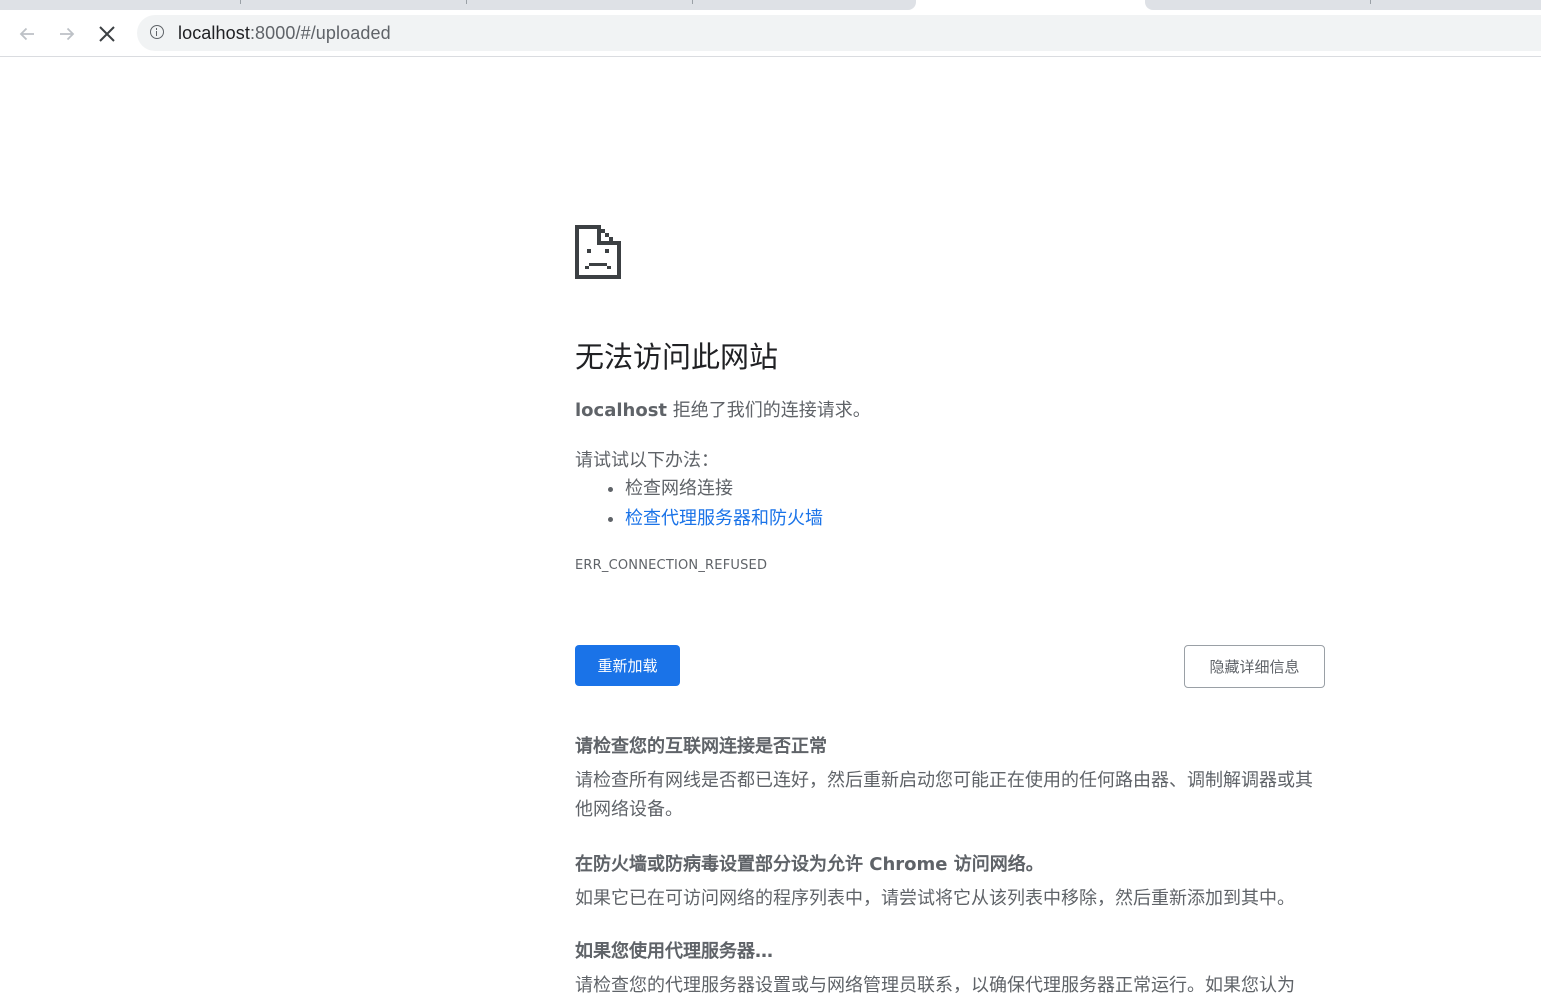 The image size is (1541, 1000). Describe the element at coordinates (935, 898) in the screenshot. I see `detail-text: 如果它已在可访问网络的程序列表中，请尝试将它从该列表中移除，然后重新添加到其中。` at that location.